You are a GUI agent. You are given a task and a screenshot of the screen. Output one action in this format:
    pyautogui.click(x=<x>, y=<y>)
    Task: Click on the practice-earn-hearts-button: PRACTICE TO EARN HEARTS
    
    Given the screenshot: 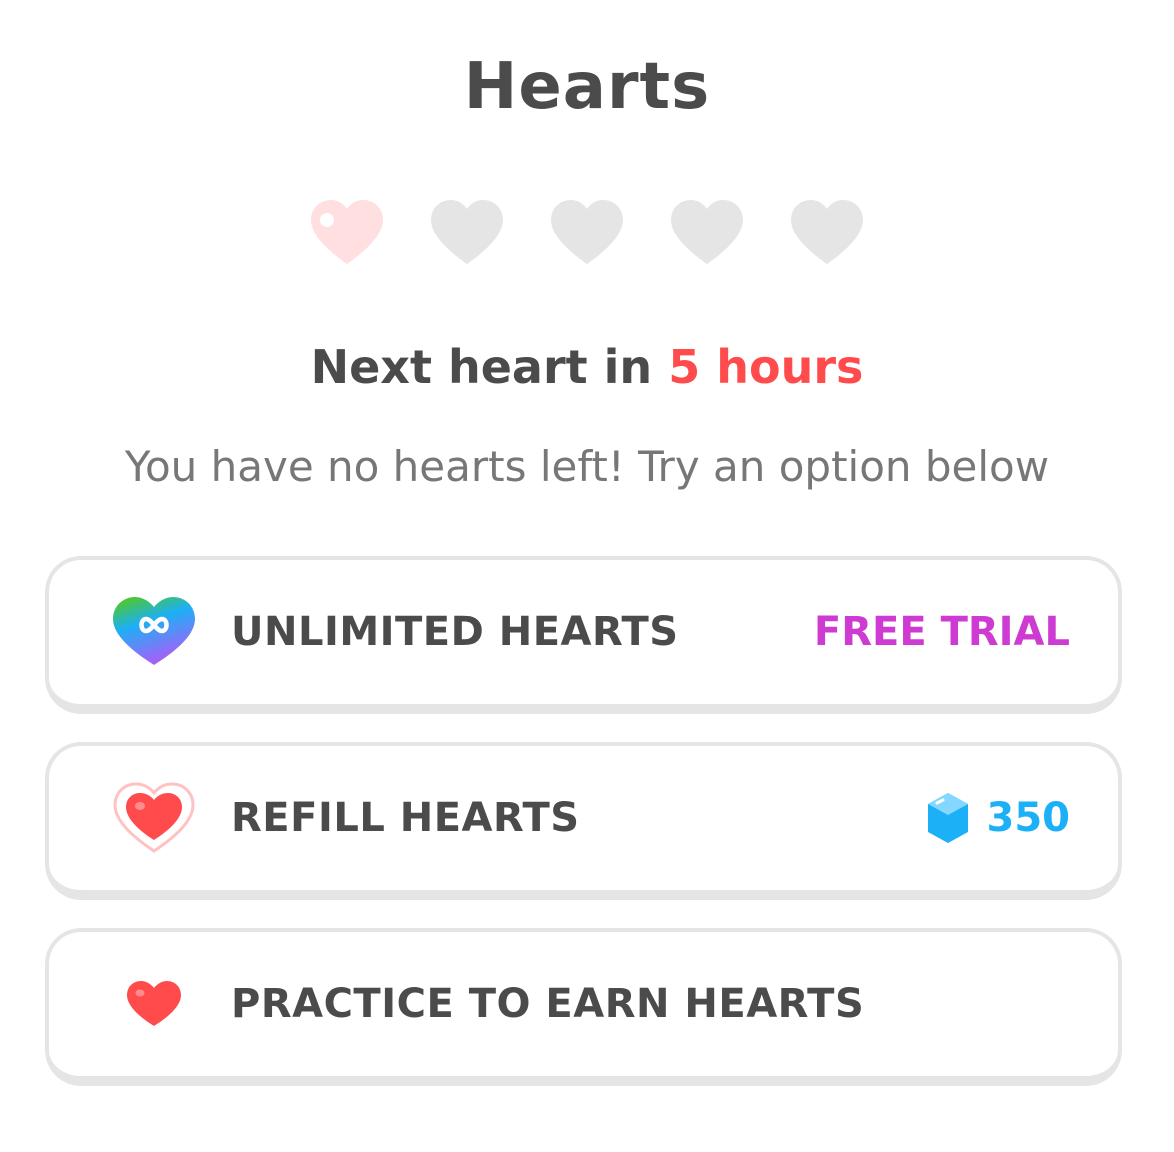 What is the action you would take?
    pyautogui.click(x=583, y=1007)
    